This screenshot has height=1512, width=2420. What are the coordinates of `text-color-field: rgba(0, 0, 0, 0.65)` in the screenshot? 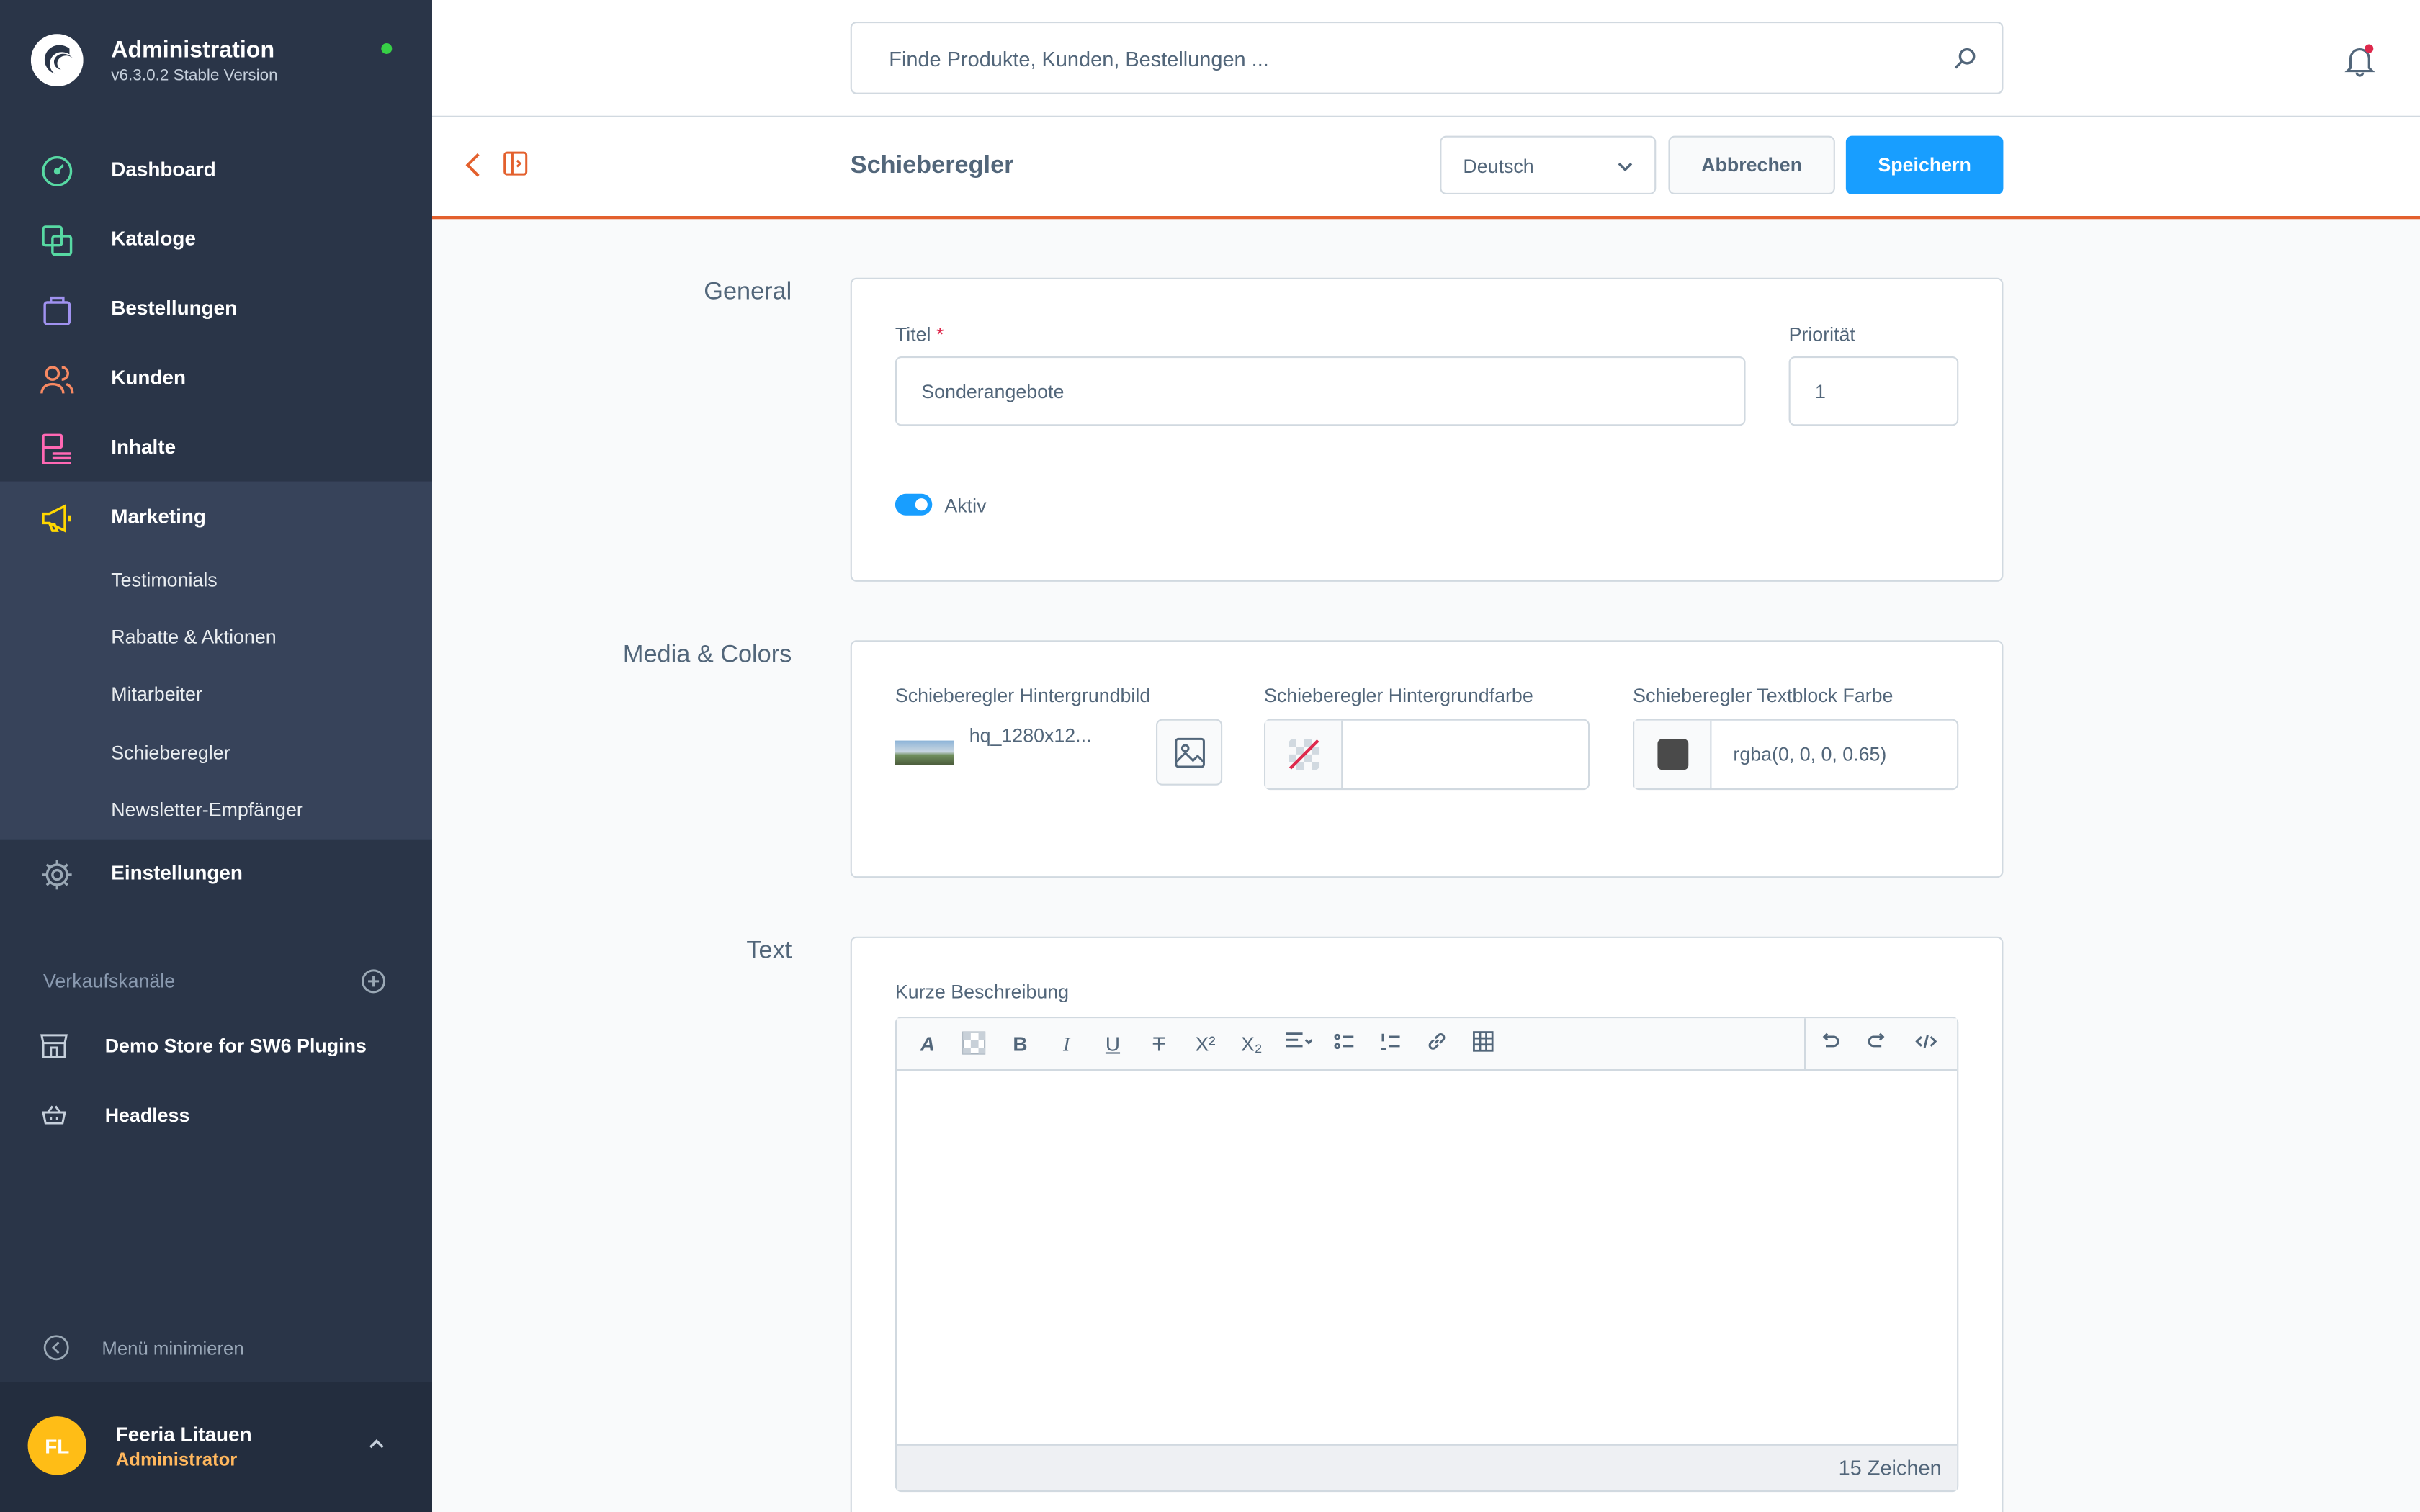 It's located at (1796, 755).